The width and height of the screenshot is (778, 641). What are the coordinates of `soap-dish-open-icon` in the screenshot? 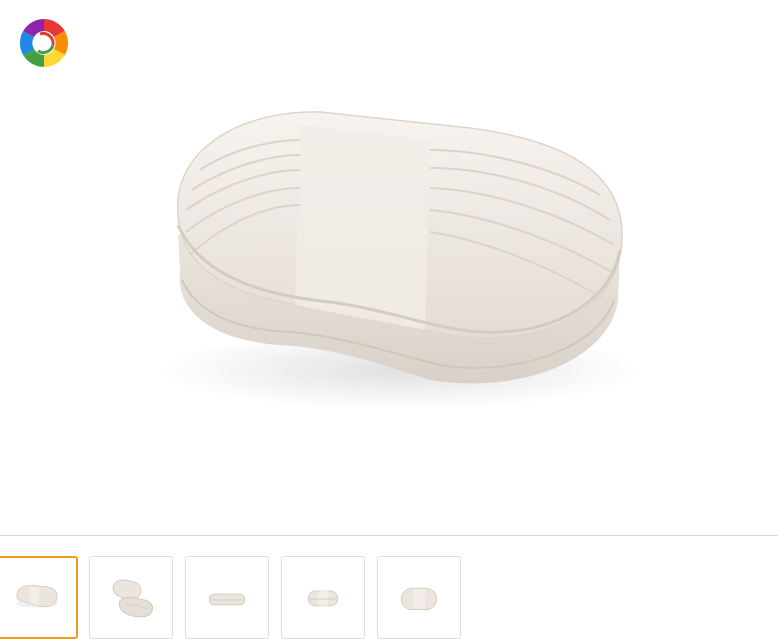 It's located at (132, 598).